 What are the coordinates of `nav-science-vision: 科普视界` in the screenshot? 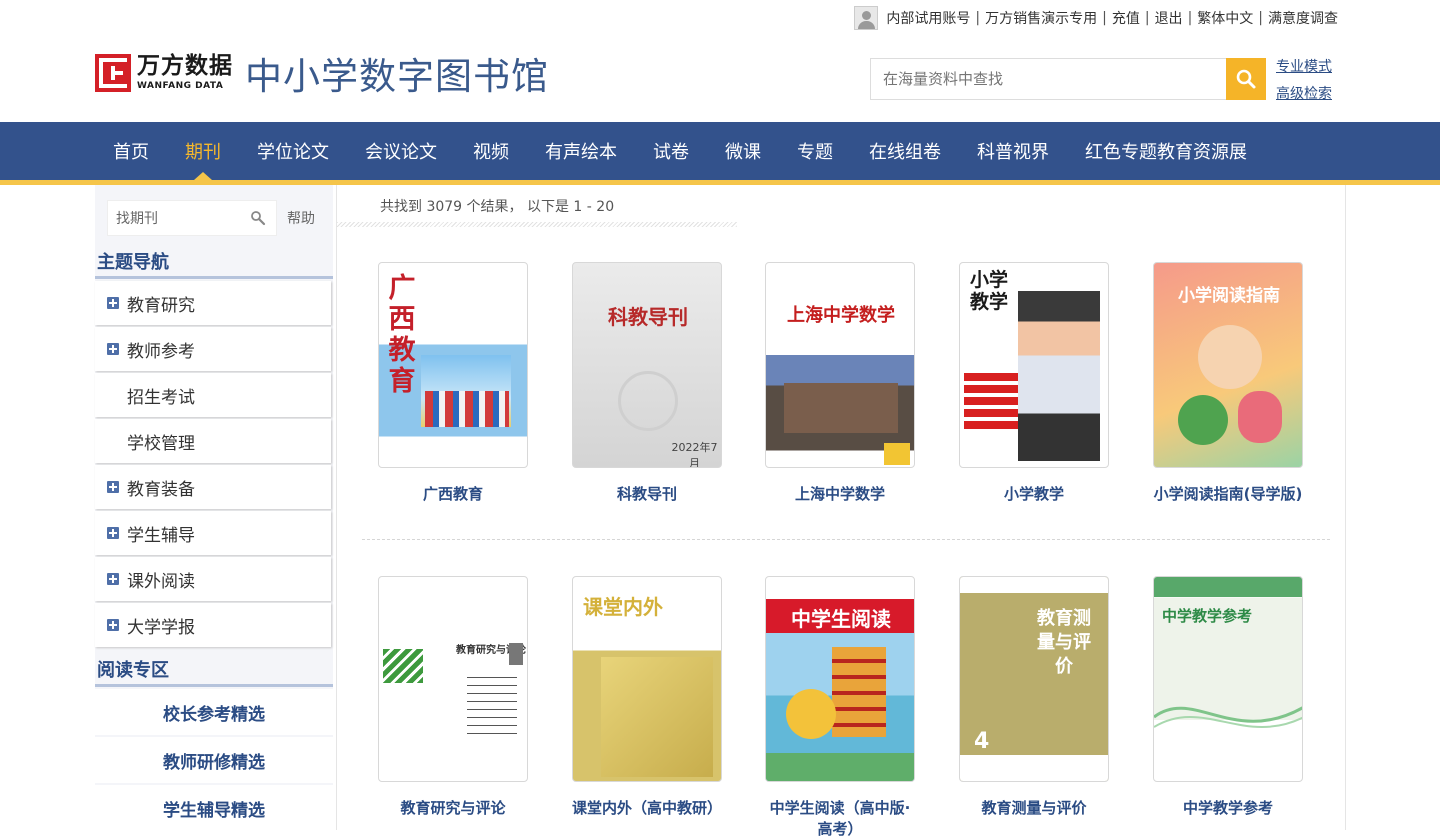 It's located at (1013, 151).